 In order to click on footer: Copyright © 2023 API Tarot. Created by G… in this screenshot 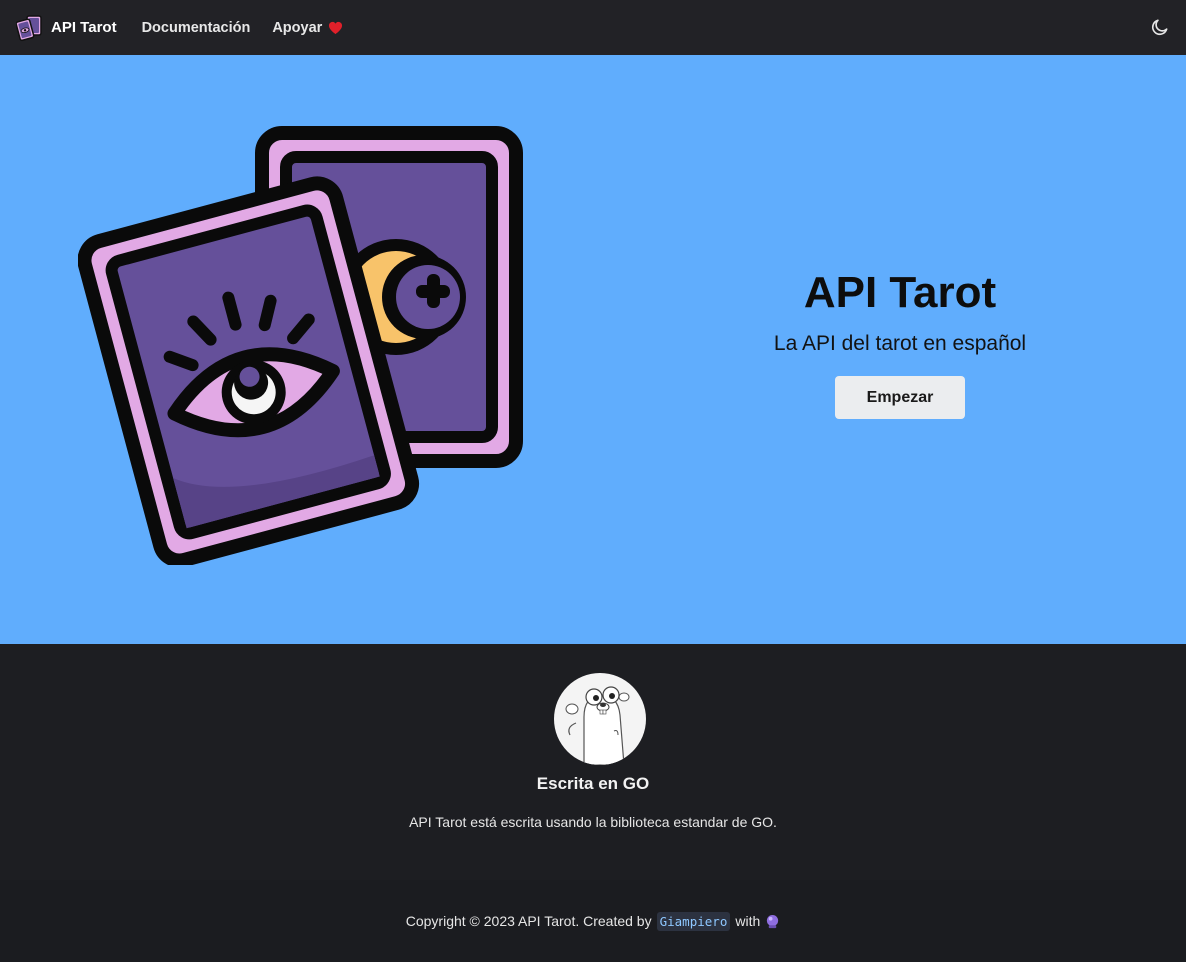, I will do `click(593, 921)`.